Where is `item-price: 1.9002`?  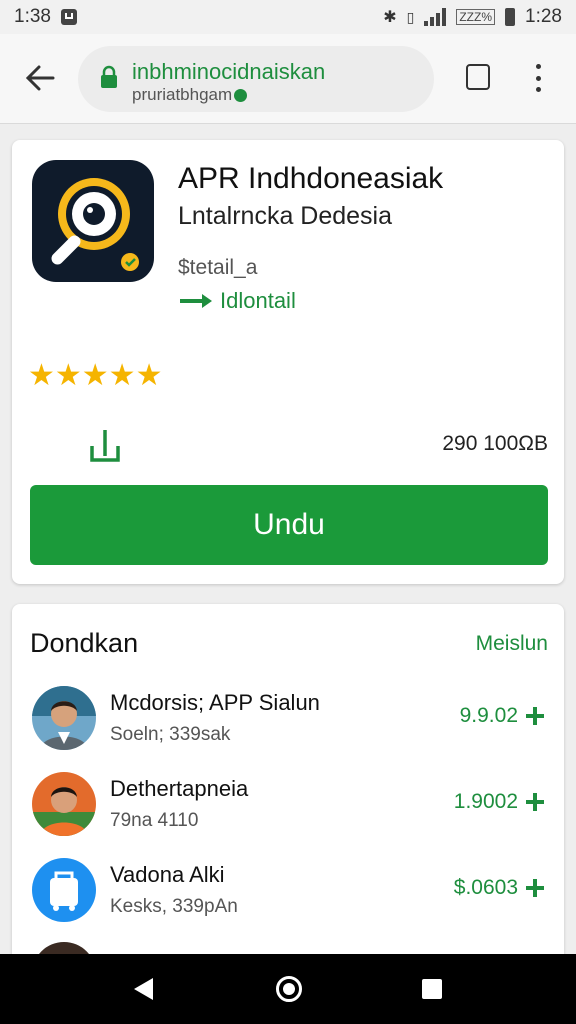
item-price: 1.9002 is located at coordinates (499, 802).